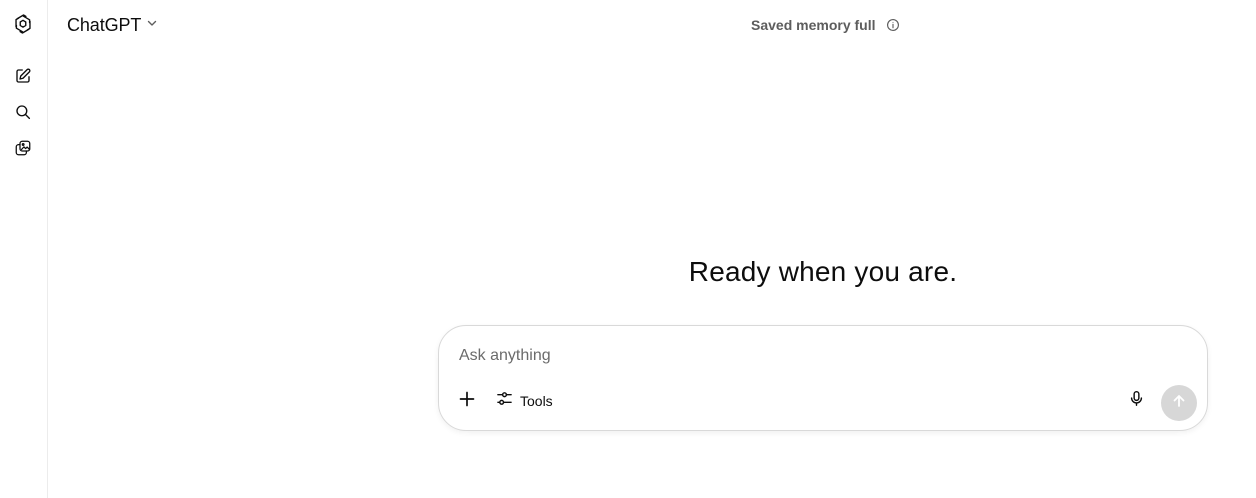  I want to click on send-button, so click(1179, 403).